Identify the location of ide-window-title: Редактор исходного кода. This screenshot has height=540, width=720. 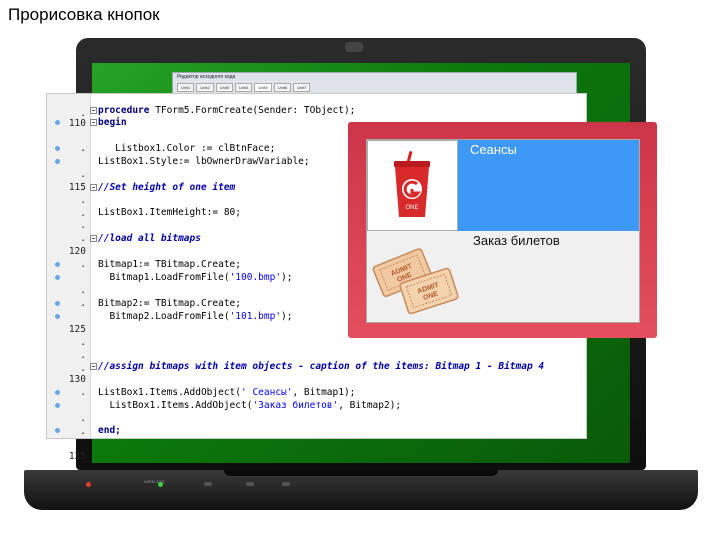
(206, 77).